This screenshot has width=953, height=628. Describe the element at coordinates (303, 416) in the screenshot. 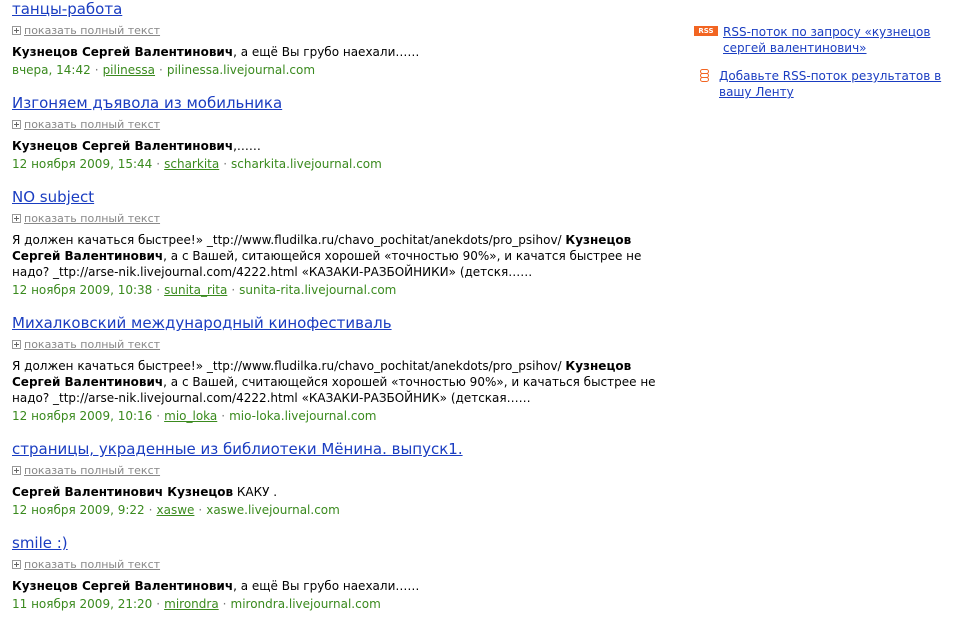

I see `result-host: mio-loka.livejournal.com` at that location.